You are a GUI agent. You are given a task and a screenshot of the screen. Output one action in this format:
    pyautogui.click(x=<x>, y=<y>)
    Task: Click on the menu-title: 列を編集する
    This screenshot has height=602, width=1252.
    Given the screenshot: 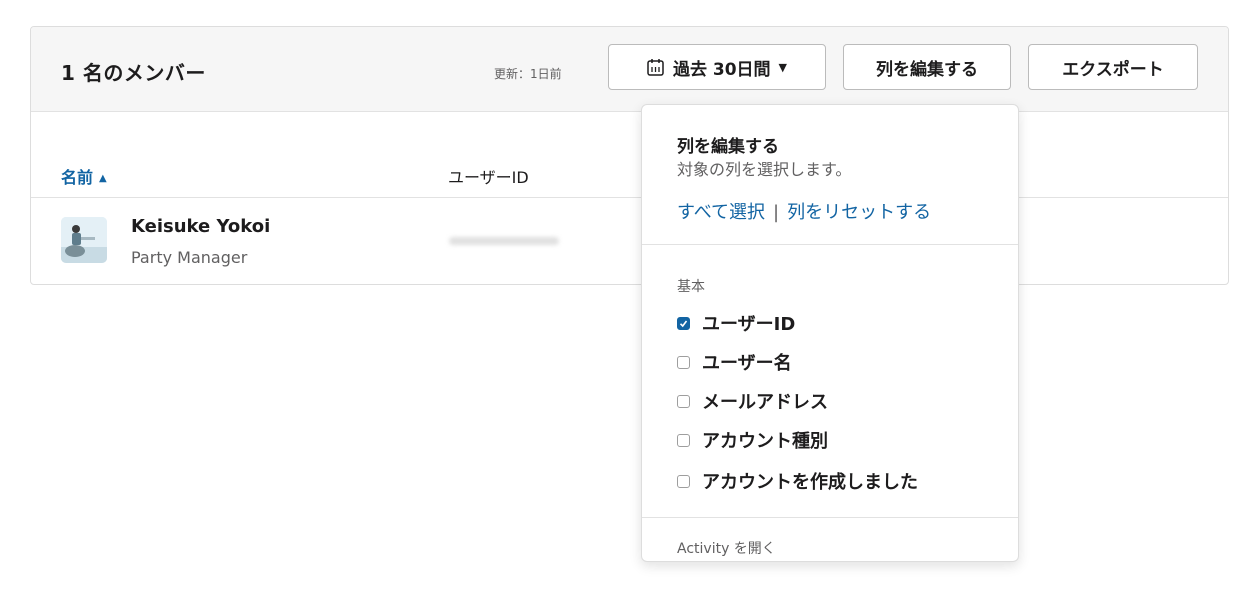 What is the action you would take?
    pyautogui.click(x=728, y=147)
    